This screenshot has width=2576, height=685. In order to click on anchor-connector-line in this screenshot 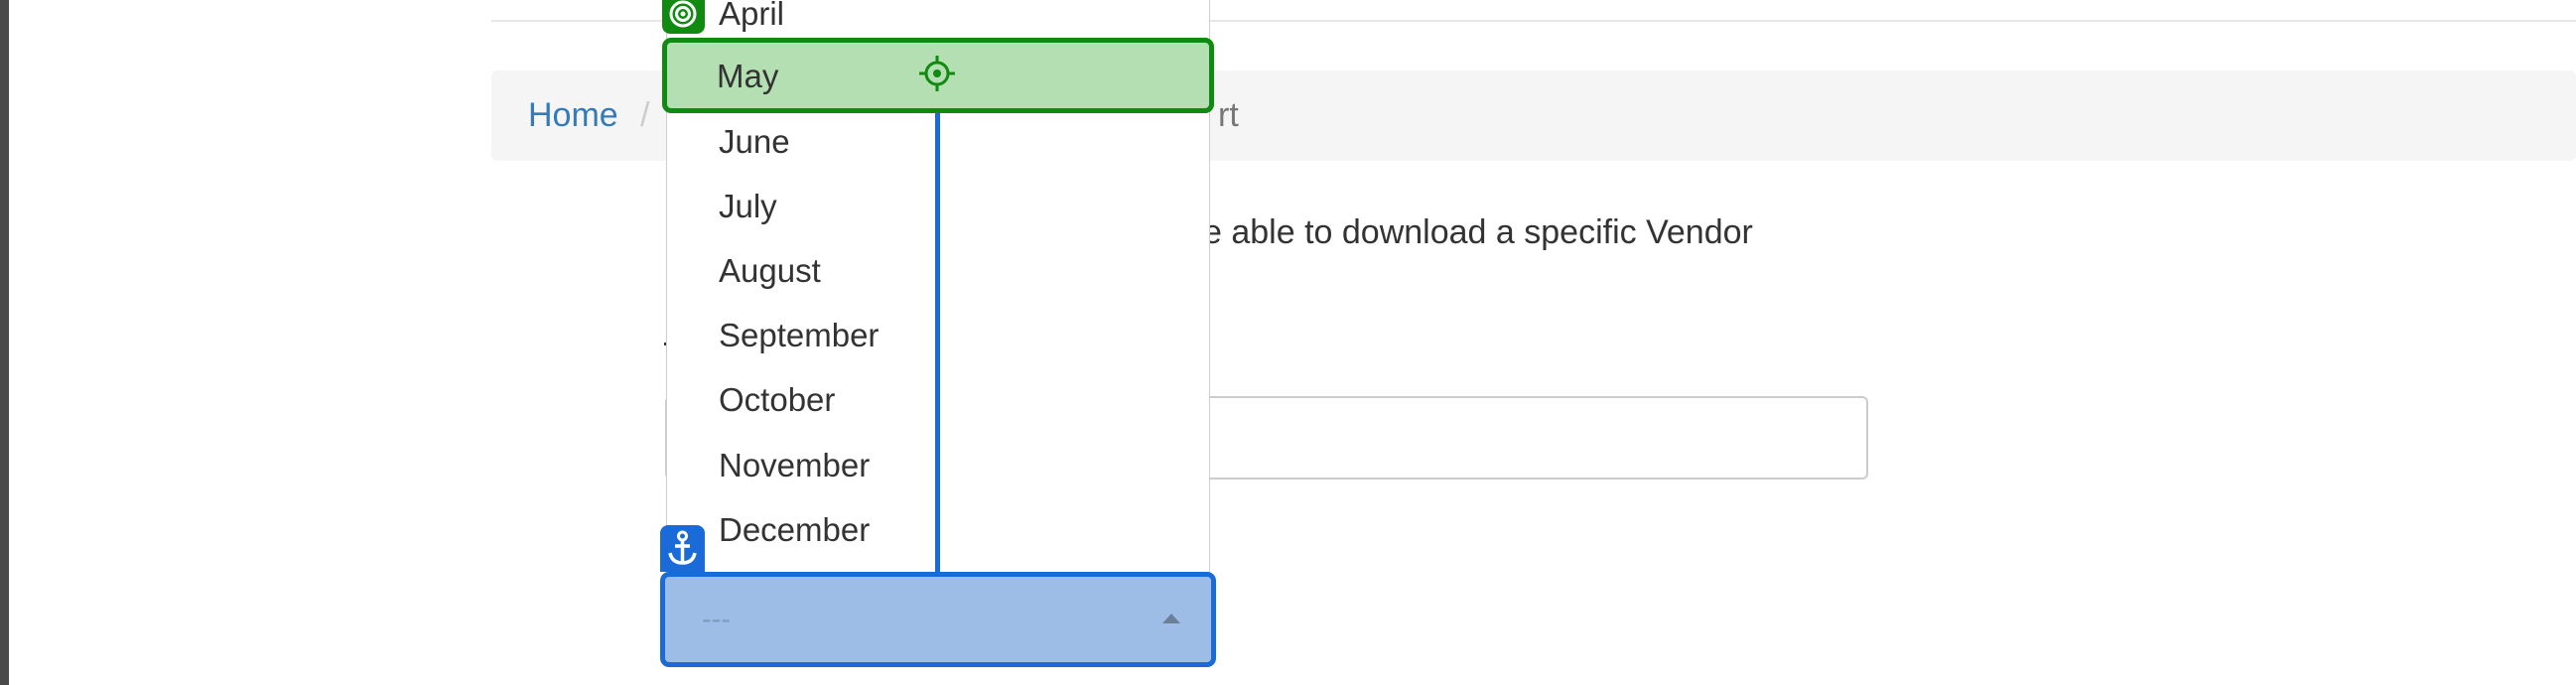, I will do `click(937, 341)`.